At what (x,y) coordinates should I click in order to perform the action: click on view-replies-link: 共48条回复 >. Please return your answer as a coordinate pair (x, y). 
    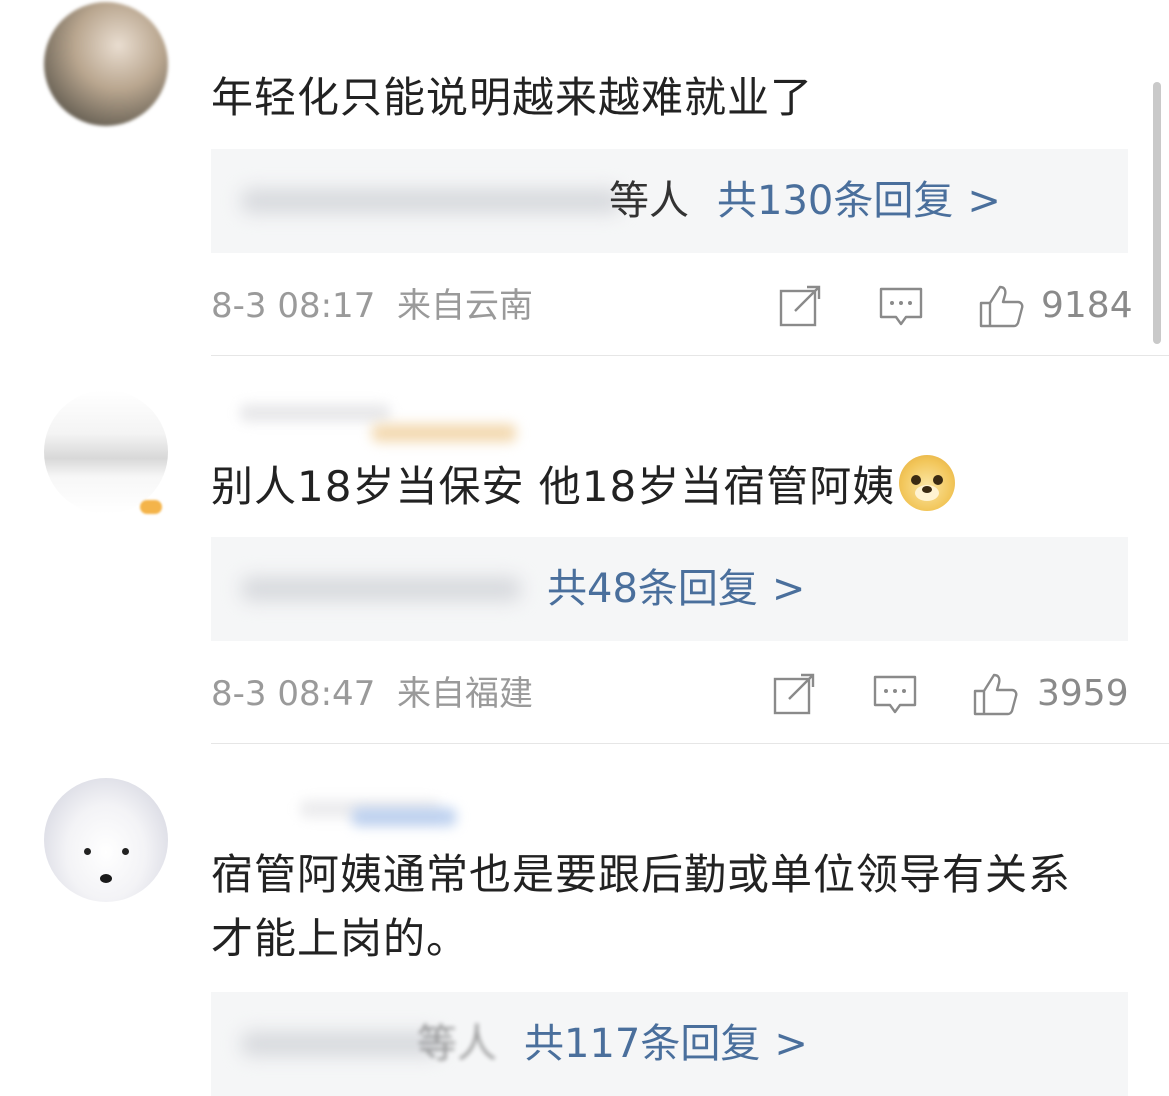
    Looking at the image, I should click on (676, 589).